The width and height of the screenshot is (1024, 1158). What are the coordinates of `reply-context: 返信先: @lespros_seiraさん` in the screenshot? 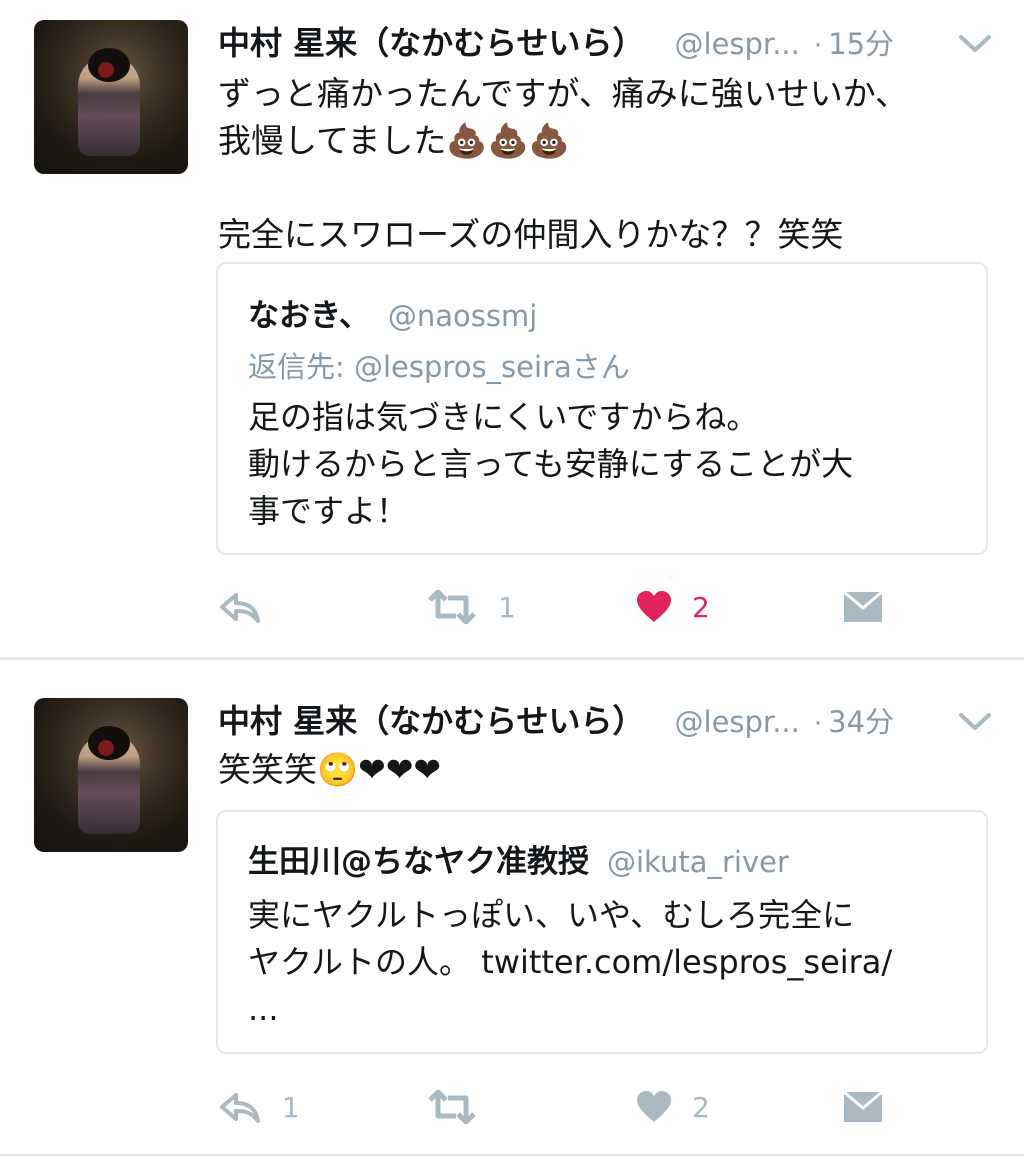 It's located at (439, 365).